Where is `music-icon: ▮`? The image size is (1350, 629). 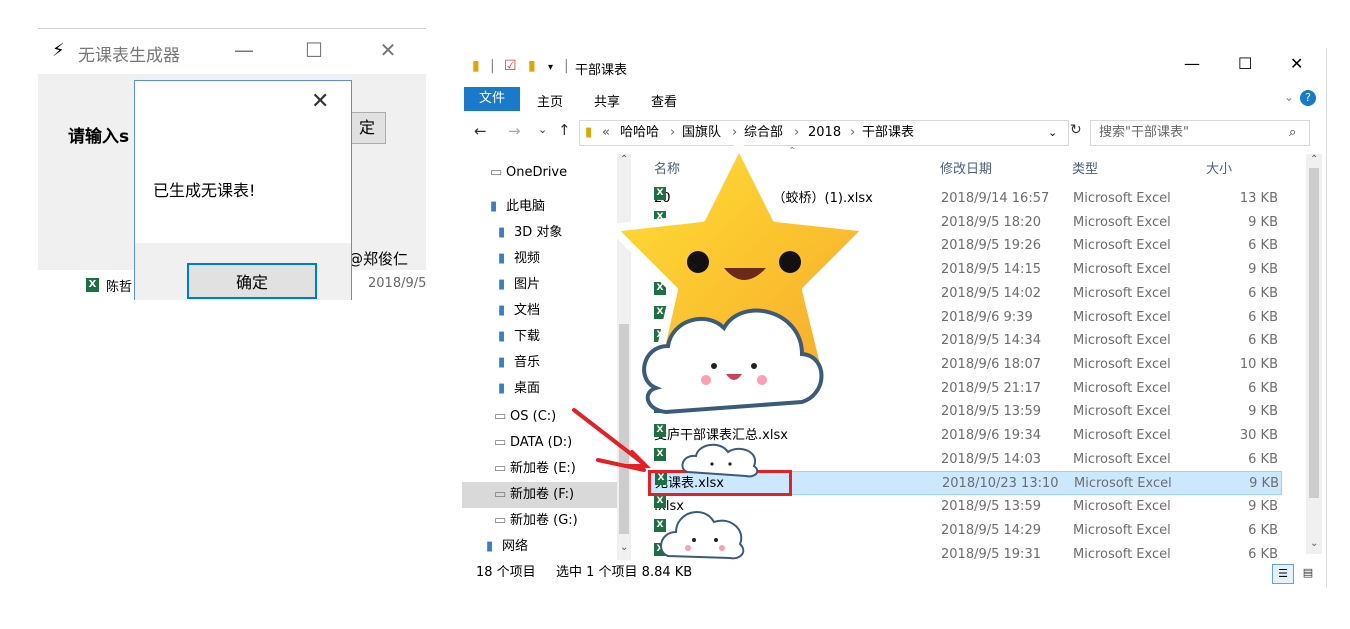 music-icon: ▮ is located at coordinates (502, 362).